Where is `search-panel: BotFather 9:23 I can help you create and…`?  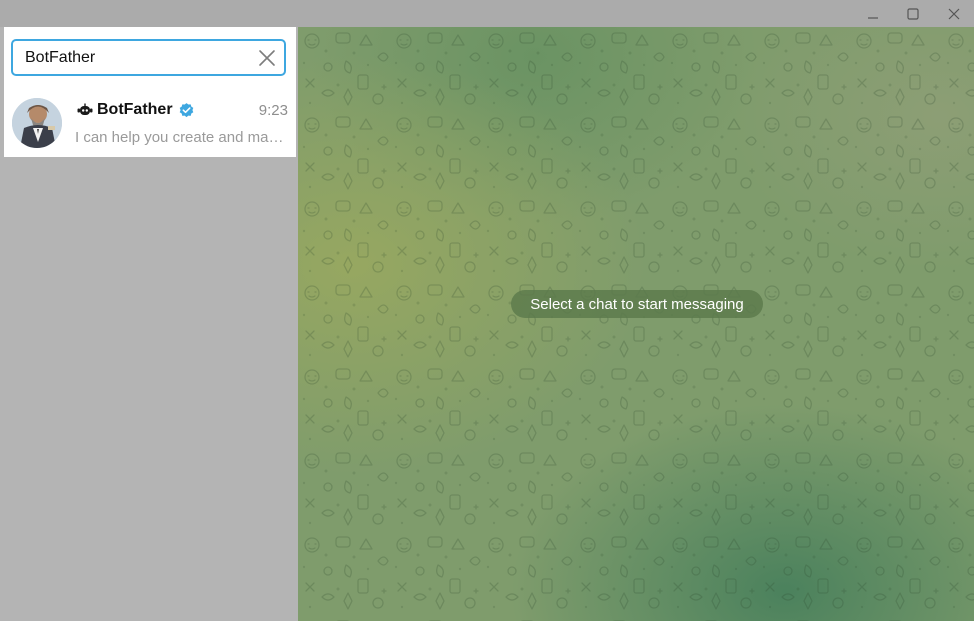 search-panel: BotFather 9:23 I can help you create and… is located at coordinates (150, 92).